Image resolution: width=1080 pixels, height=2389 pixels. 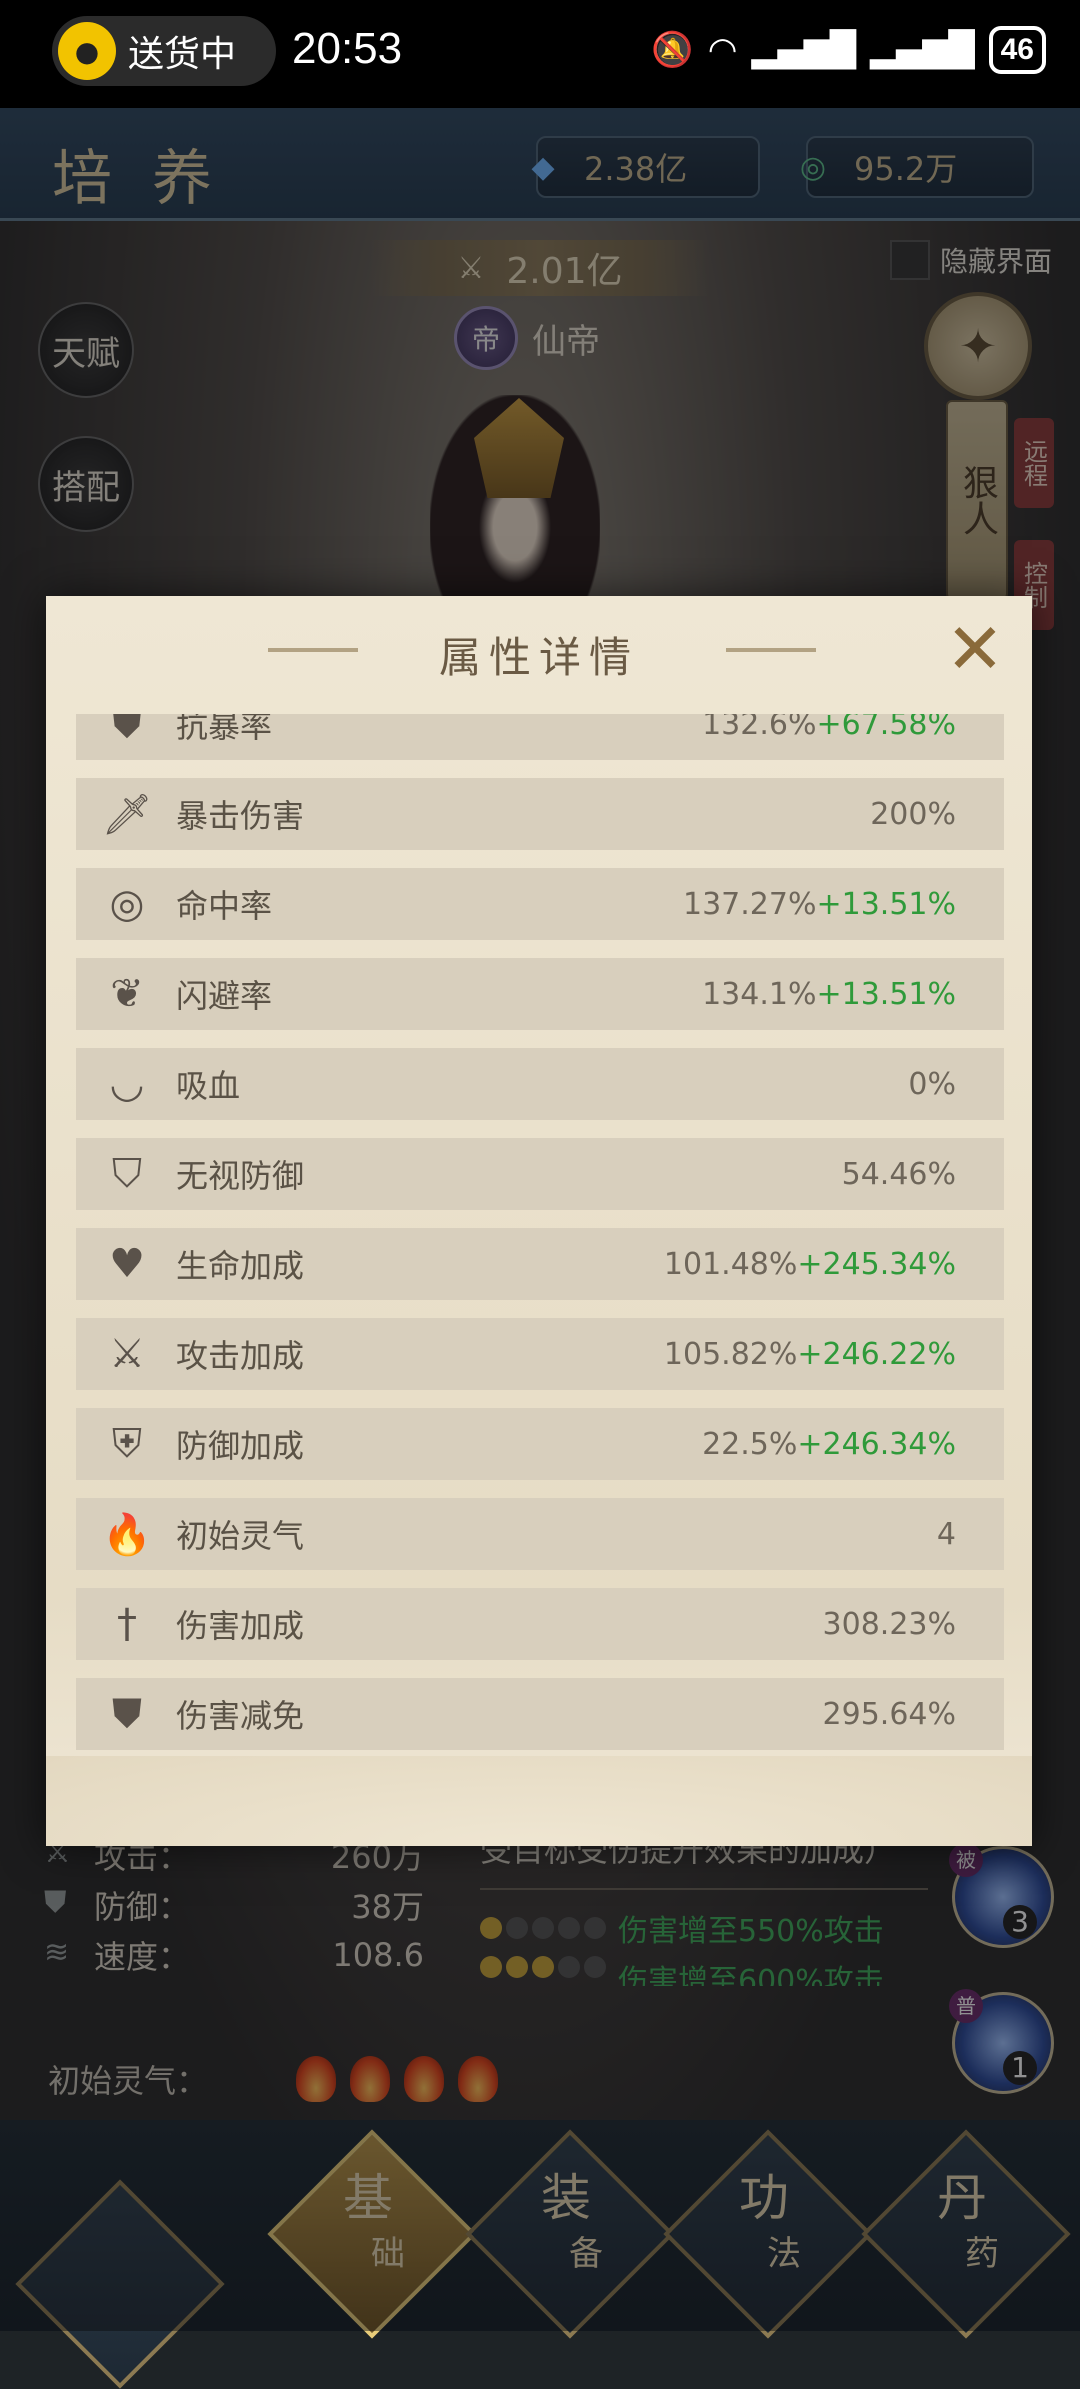 I want to click on attribute-bonus-value: +246.22%, so click(x=876, y=1354).